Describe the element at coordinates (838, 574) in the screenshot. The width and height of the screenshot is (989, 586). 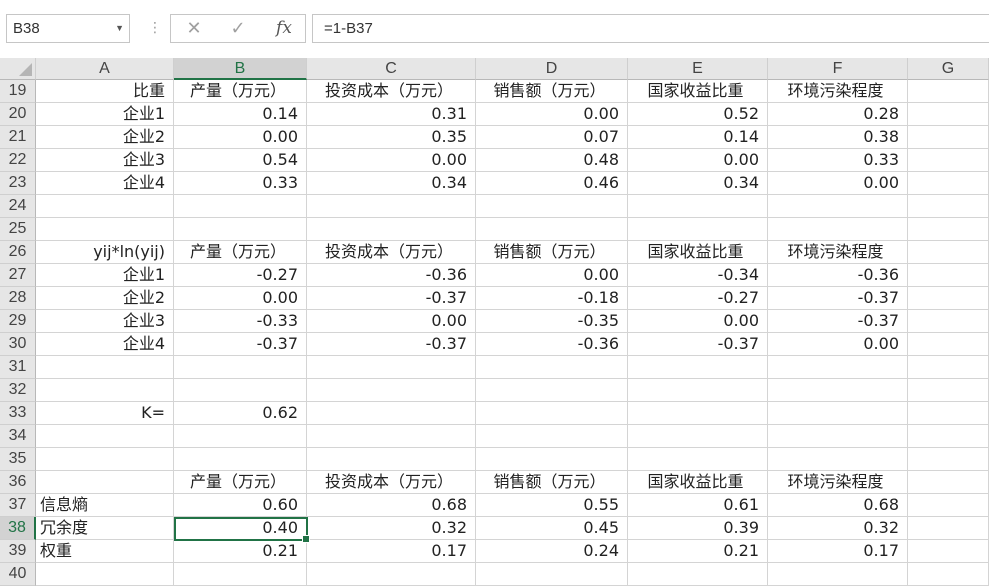
I see `cell-f40` at that location.